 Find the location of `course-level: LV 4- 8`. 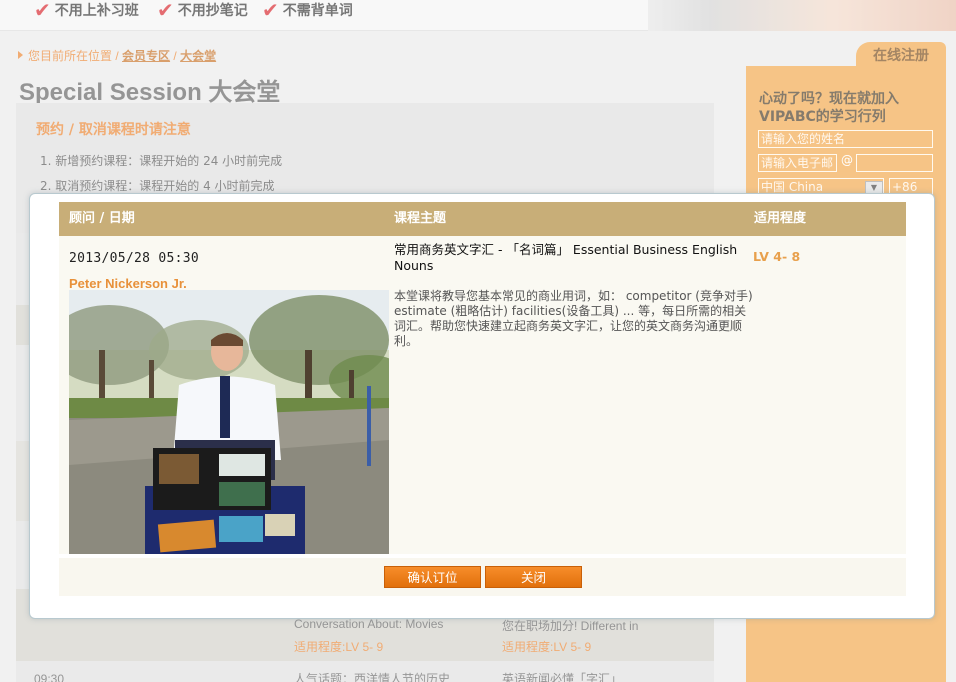

course-level: LV 4- 8 is located at coordinates (777, 256).